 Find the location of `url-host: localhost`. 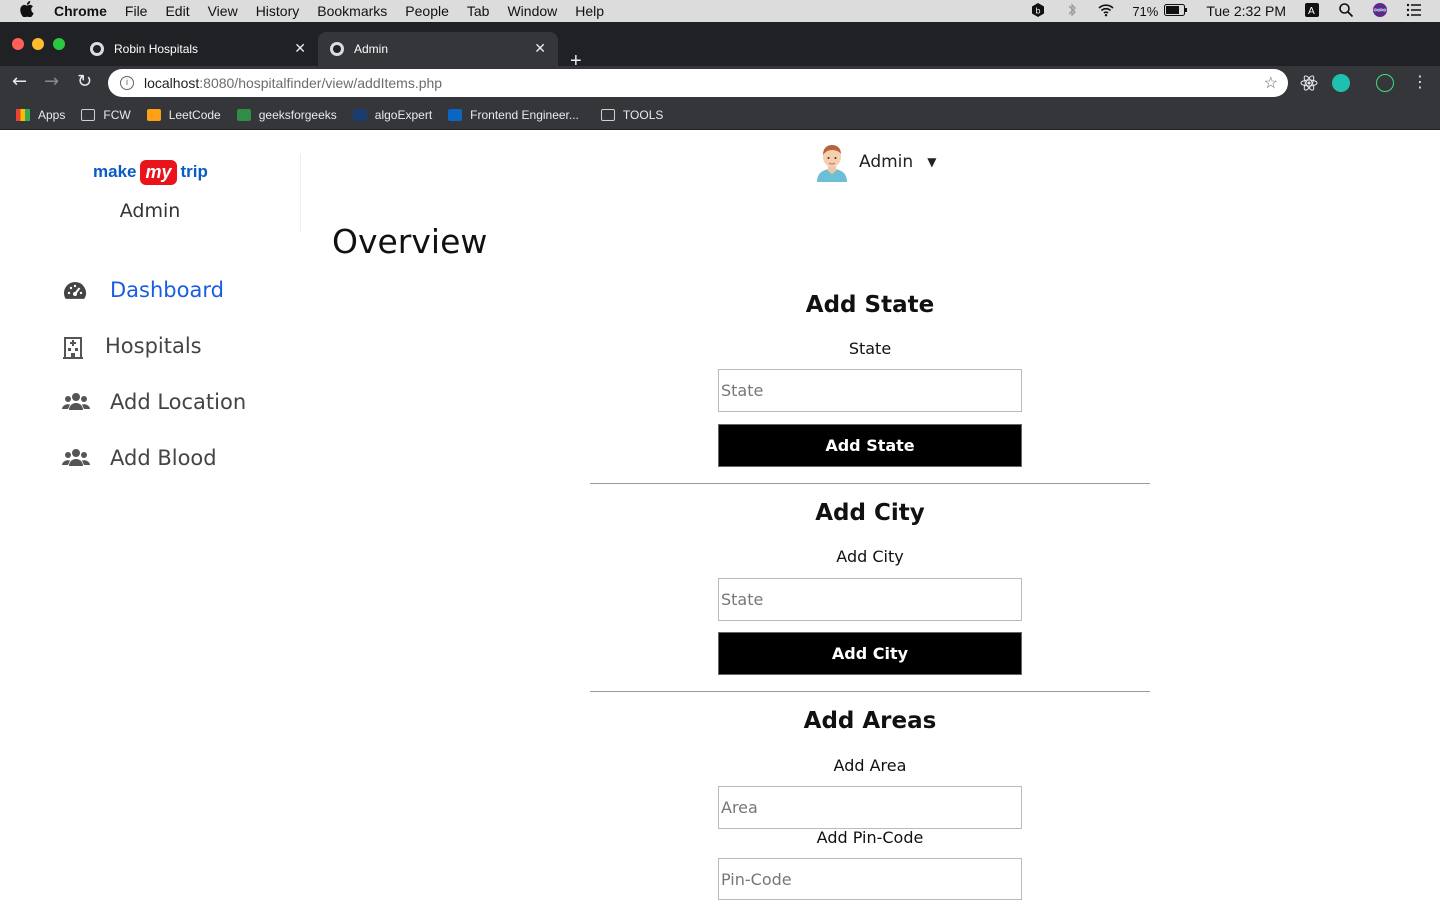

url-host: localhost is located at coordinates (172, 83).